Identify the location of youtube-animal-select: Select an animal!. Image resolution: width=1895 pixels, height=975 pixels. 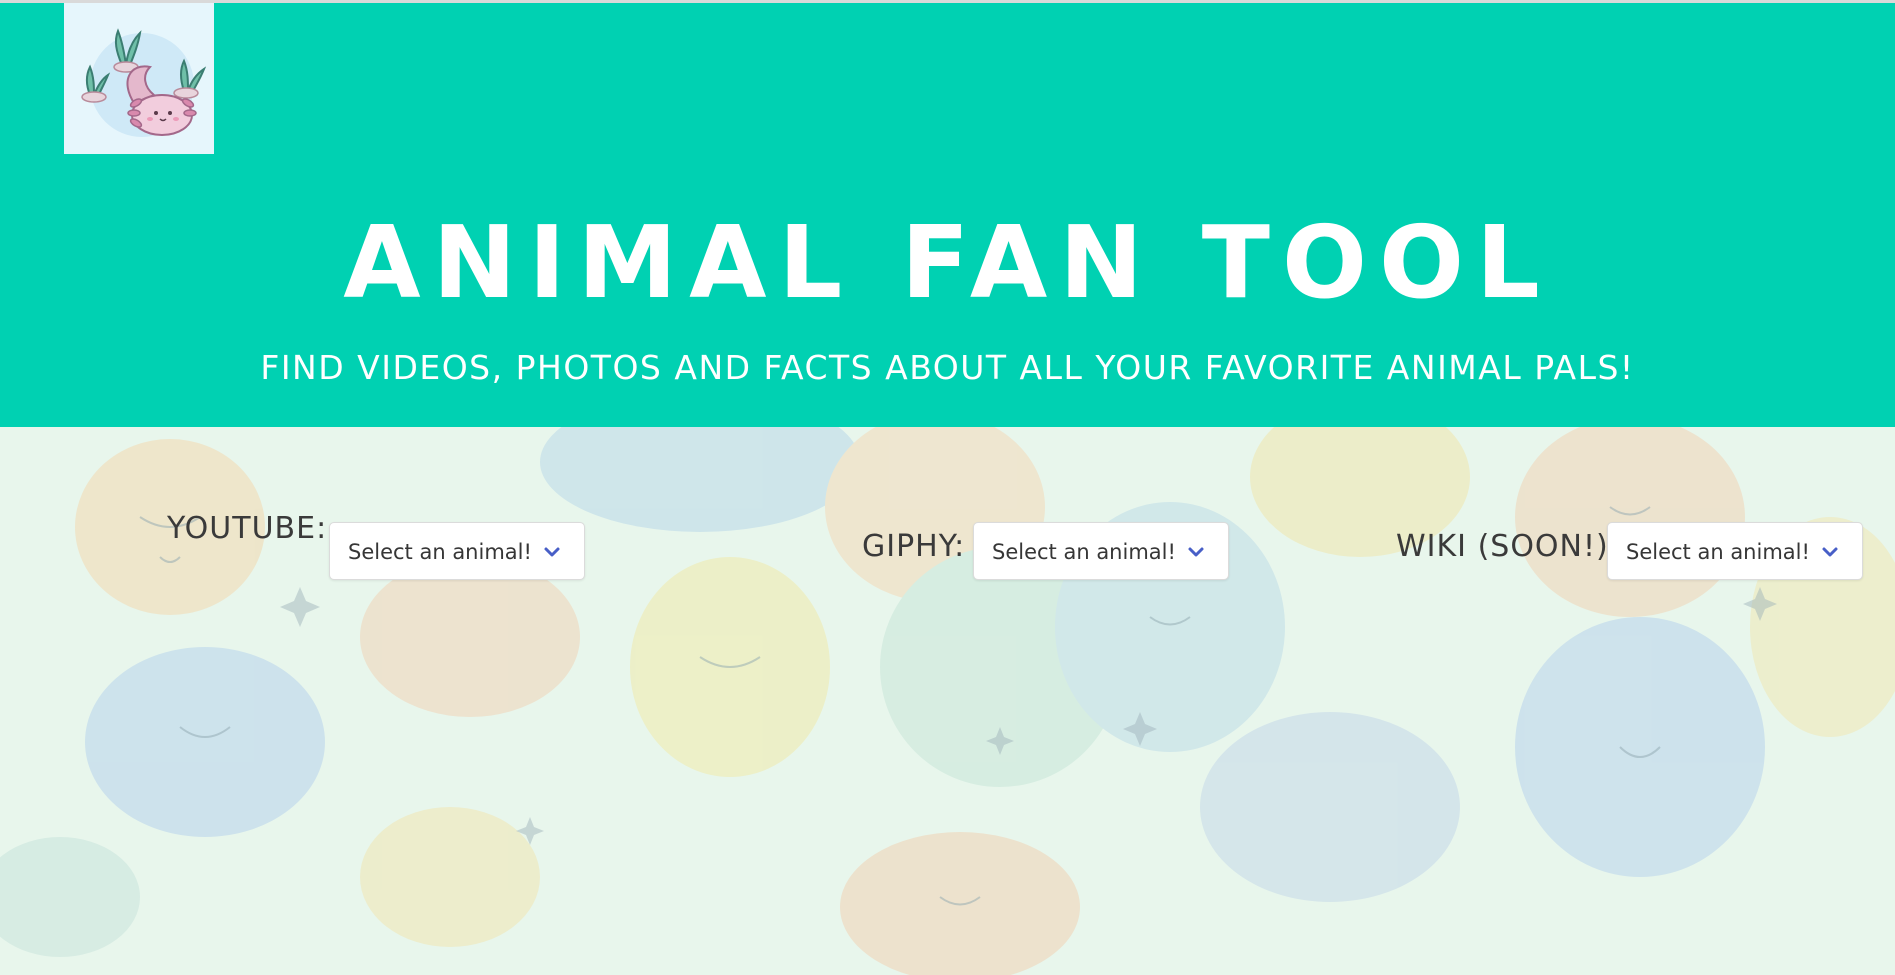
(457, 551).